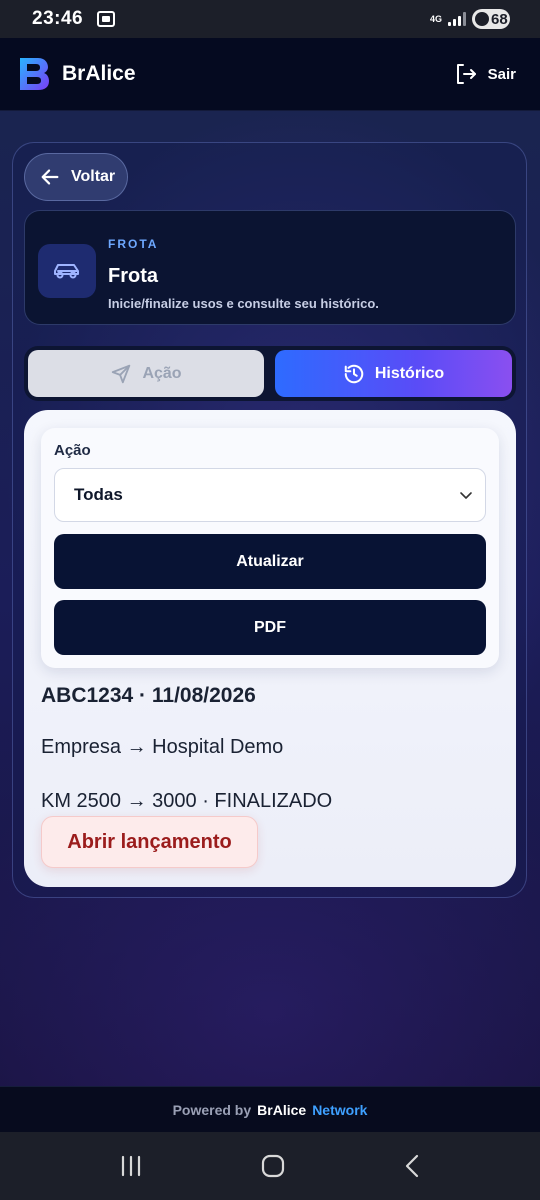 This screenshot has width=540, height=1200. What do you see at coordinates (133, 276) in the screenshot?
I see `module-title: Frota` at bounding box center [133, 276].